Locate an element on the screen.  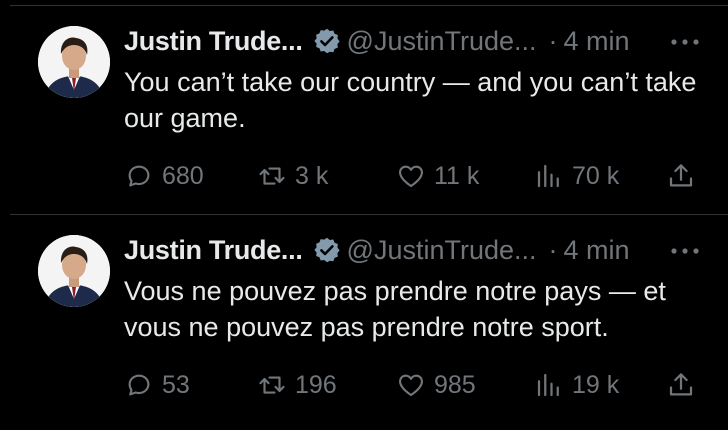
like-button: 11 k is located at coordinates (437, 176).